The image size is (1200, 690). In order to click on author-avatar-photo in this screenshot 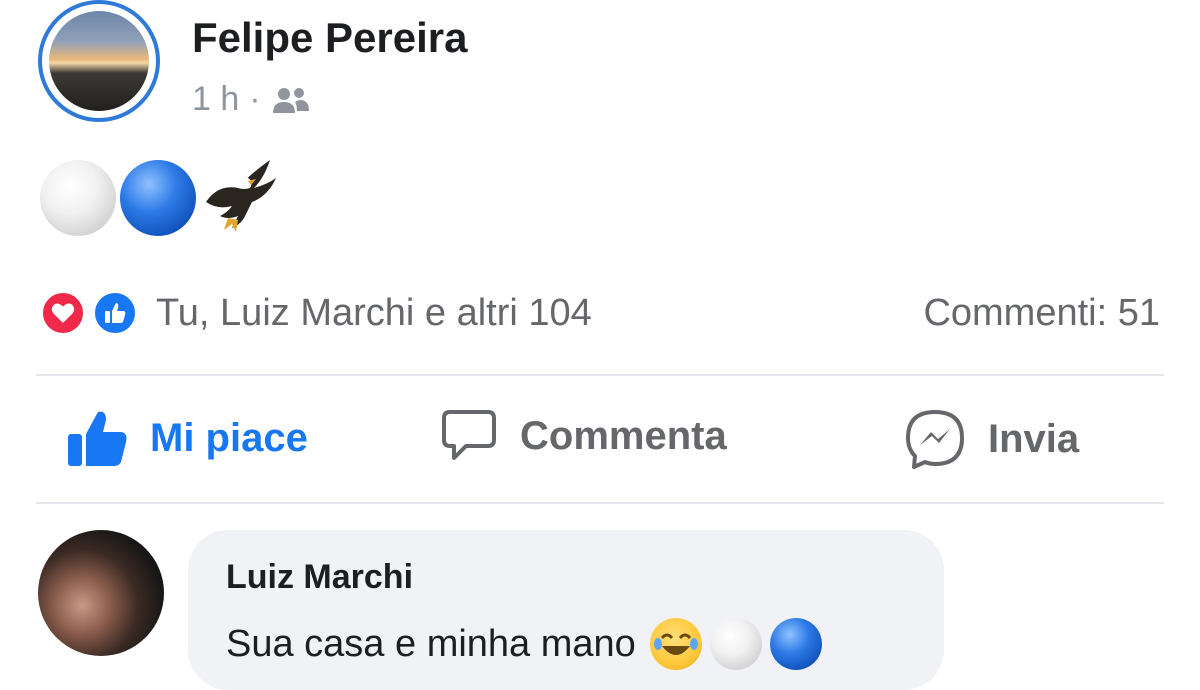, I will do `click(99, 61)`.